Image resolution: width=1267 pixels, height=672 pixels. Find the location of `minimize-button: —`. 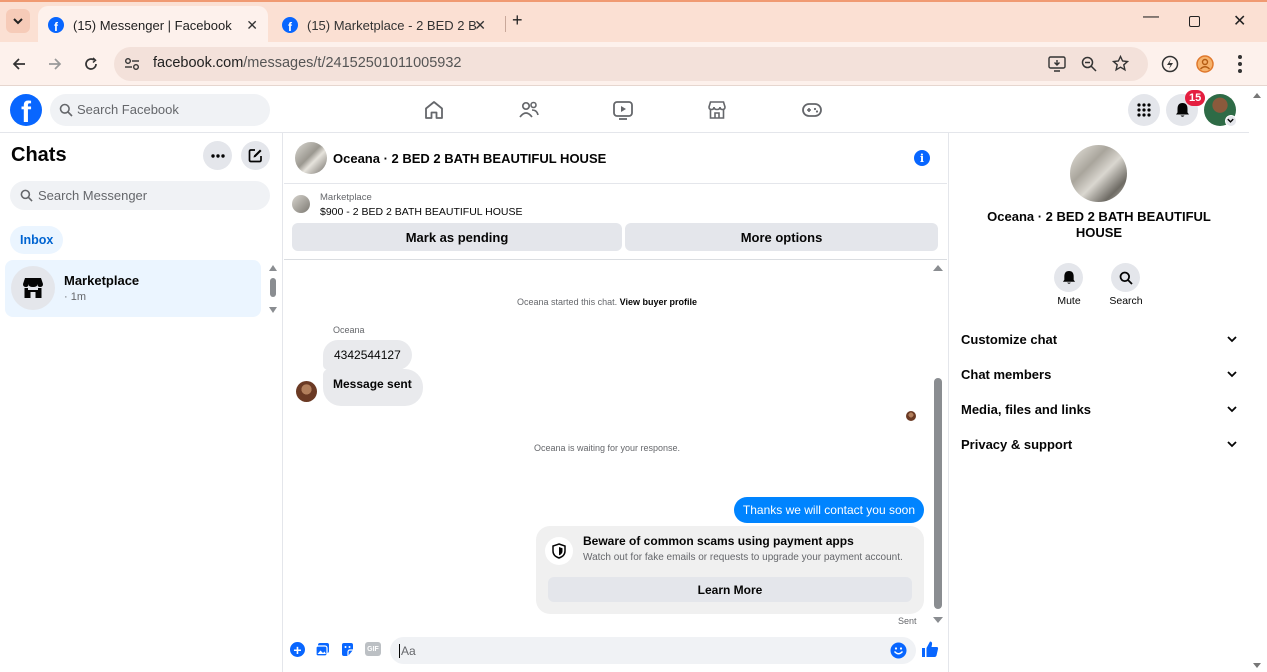

minimize-button: — is located at coordinates (1151, 17).